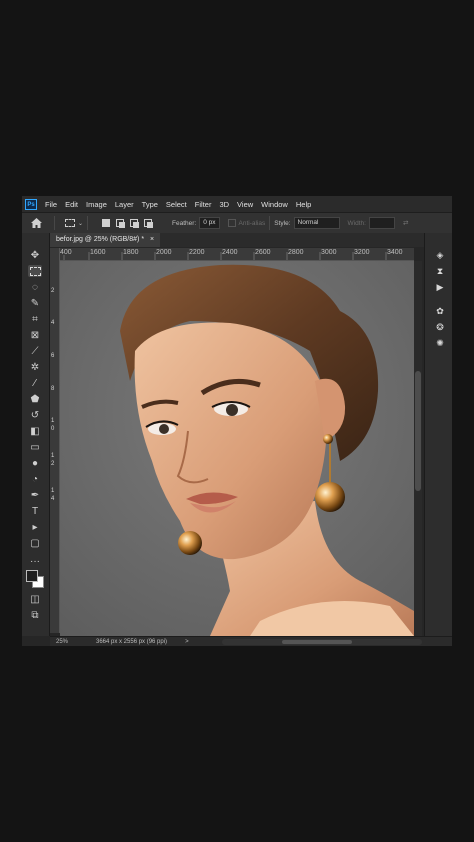  Describe the element at coordinates (35, 367) in the screenshot. I see `spot-healing-icon: ✲` at that location.